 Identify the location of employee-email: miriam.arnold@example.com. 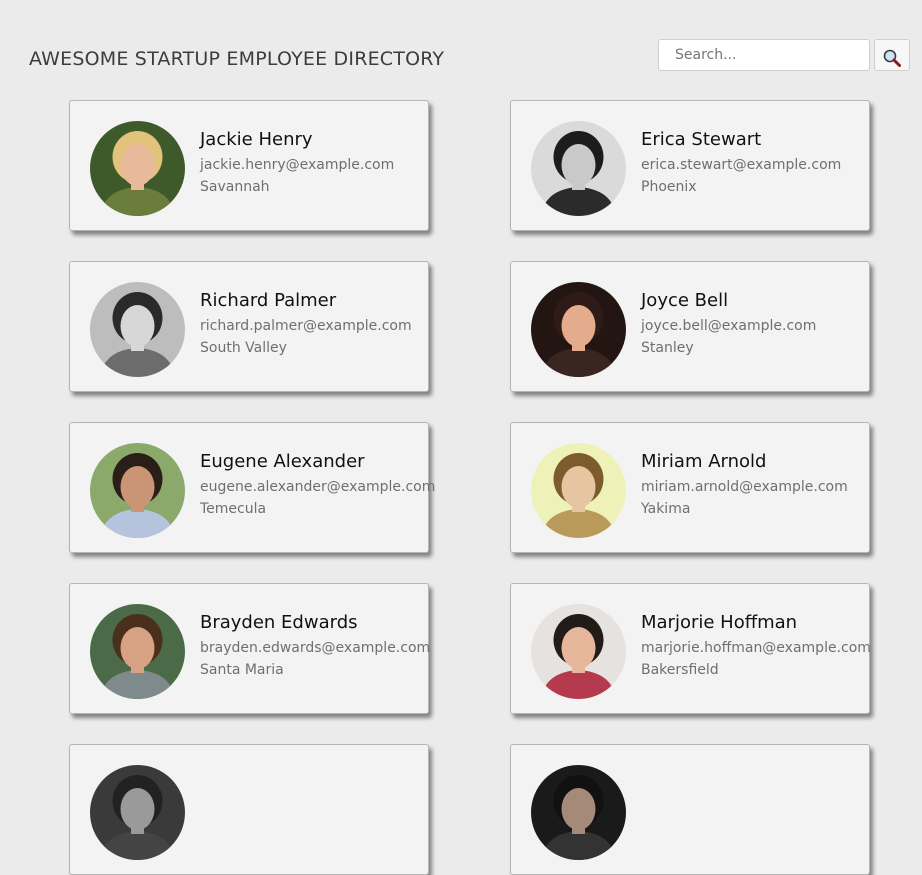
(744, 487).